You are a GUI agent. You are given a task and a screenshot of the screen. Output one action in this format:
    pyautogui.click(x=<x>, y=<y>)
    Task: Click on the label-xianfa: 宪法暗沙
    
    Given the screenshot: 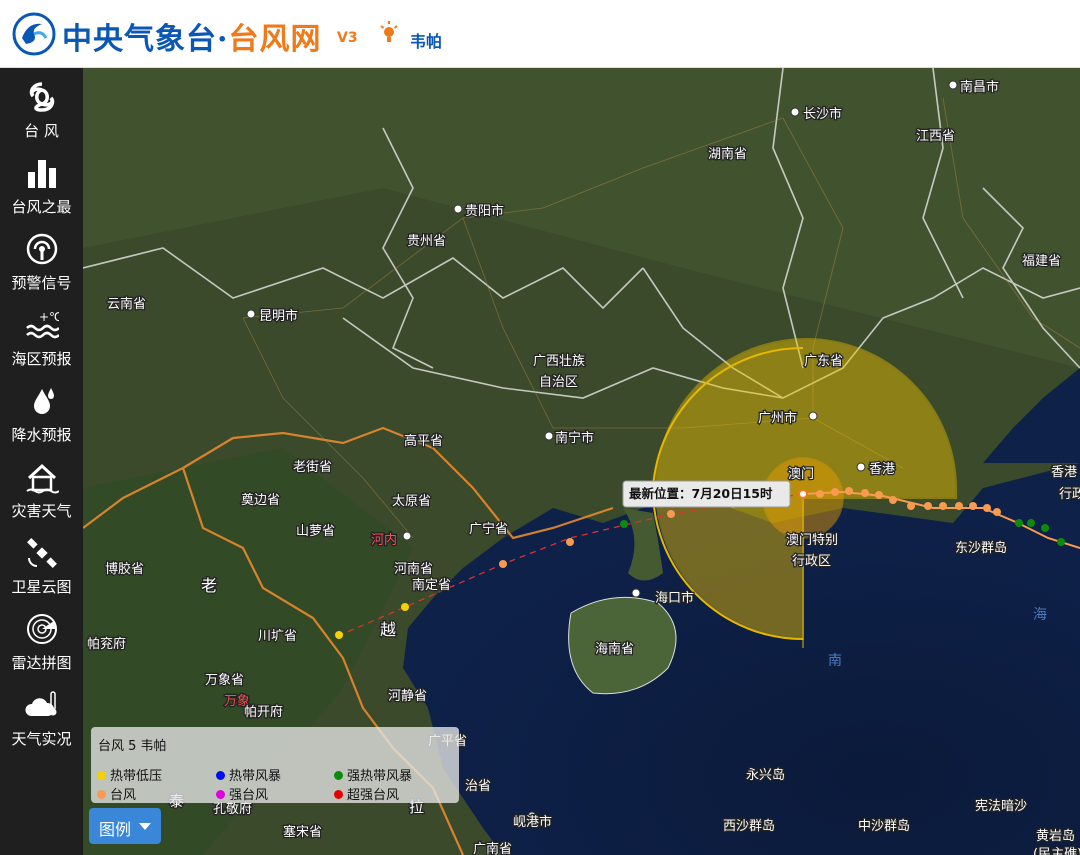 What is the action you would take?
    pyautogui.click(x=1001, y=806)
    